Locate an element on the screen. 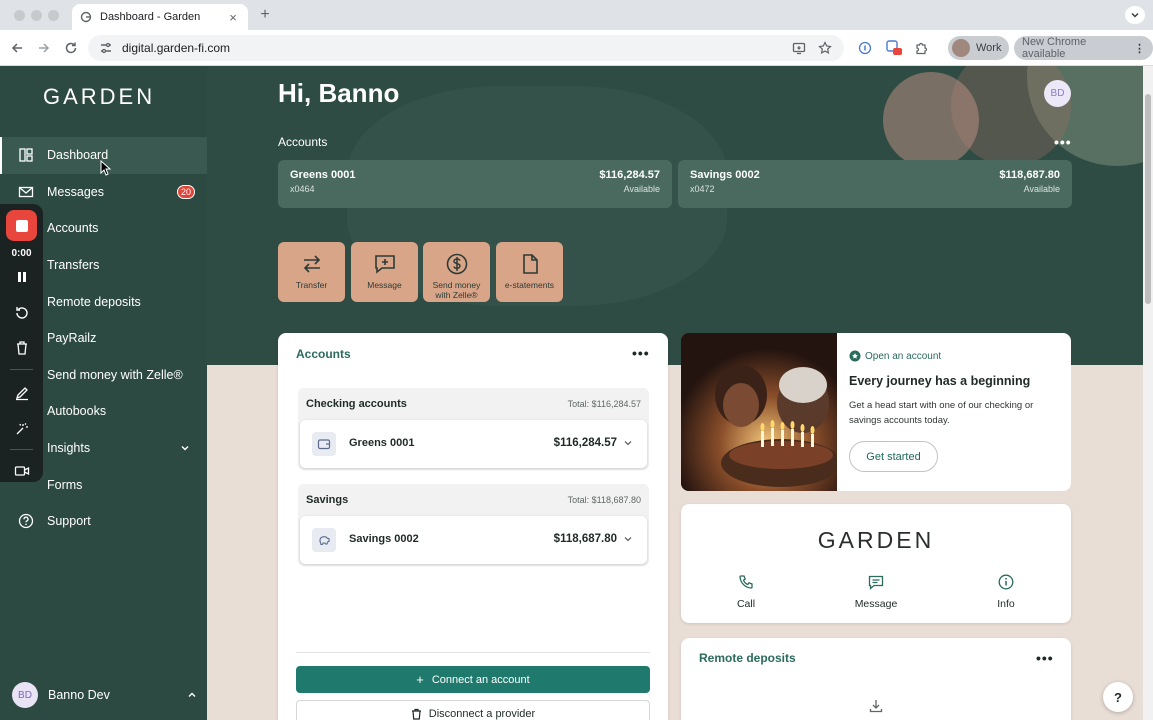 This screenshot has height=720, width=1153. message-plus-icon is located at coordinates (385, 264).